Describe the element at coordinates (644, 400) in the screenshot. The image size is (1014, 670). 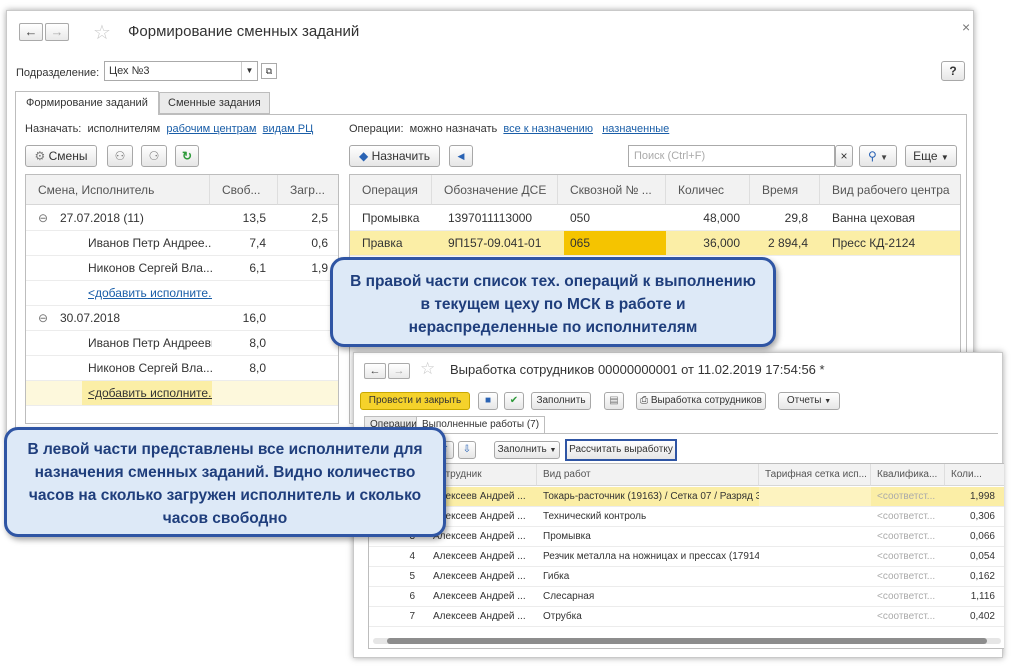
I see `print-icon: ⎙` at that location.